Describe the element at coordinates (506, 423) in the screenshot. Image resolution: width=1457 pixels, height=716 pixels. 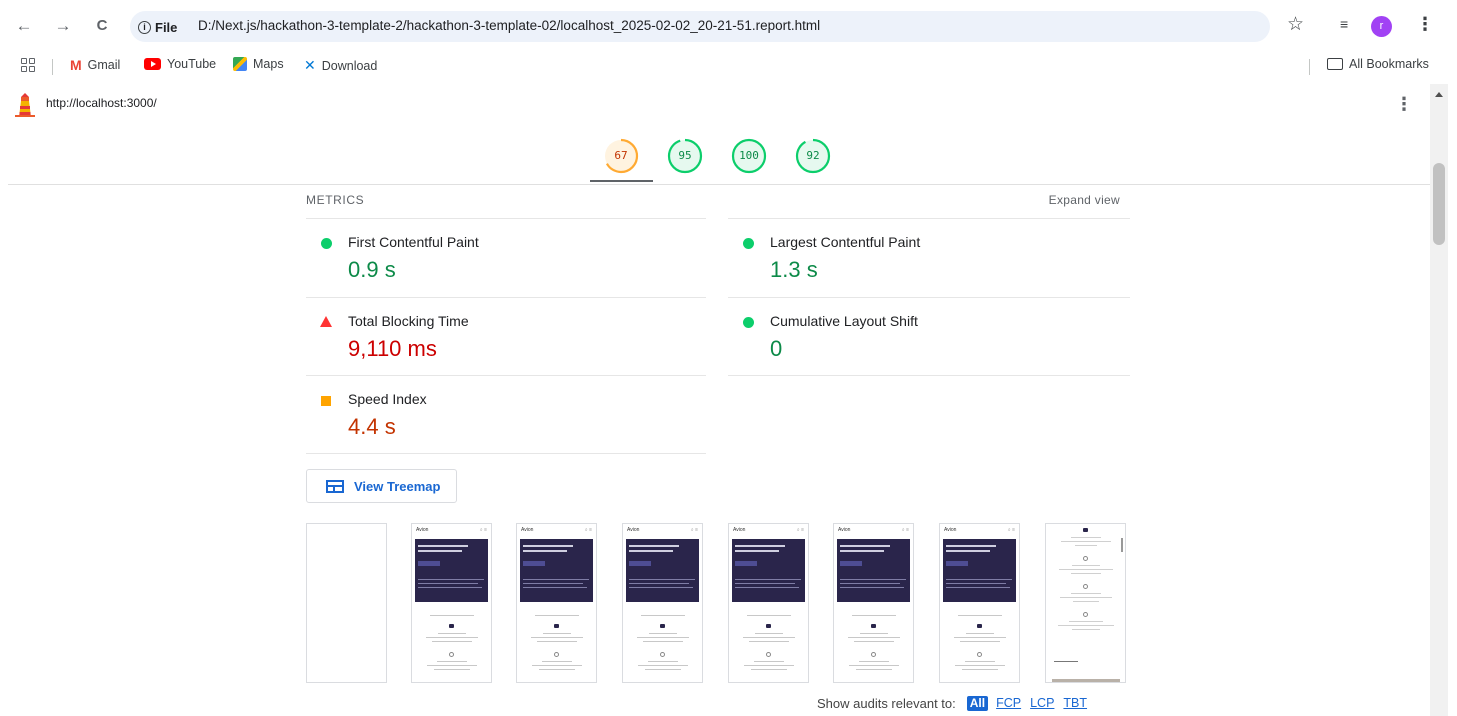
I see `metric-speed-index: Speed Index 4.4 s` at that location.